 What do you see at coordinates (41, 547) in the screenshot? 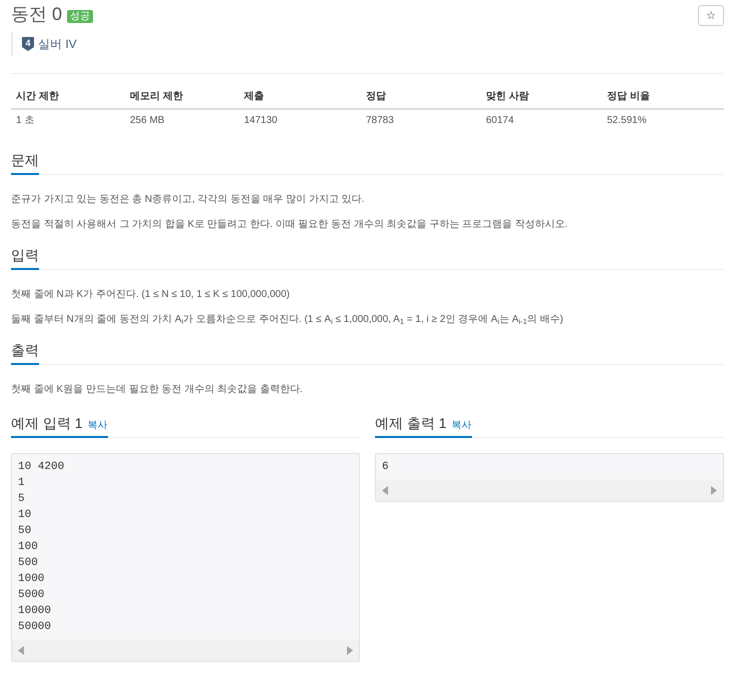
I see `sample-text: 10 4200 1 5 10 50 100 500 1000 5000 10000 50000` at bounding box center [41, 547].